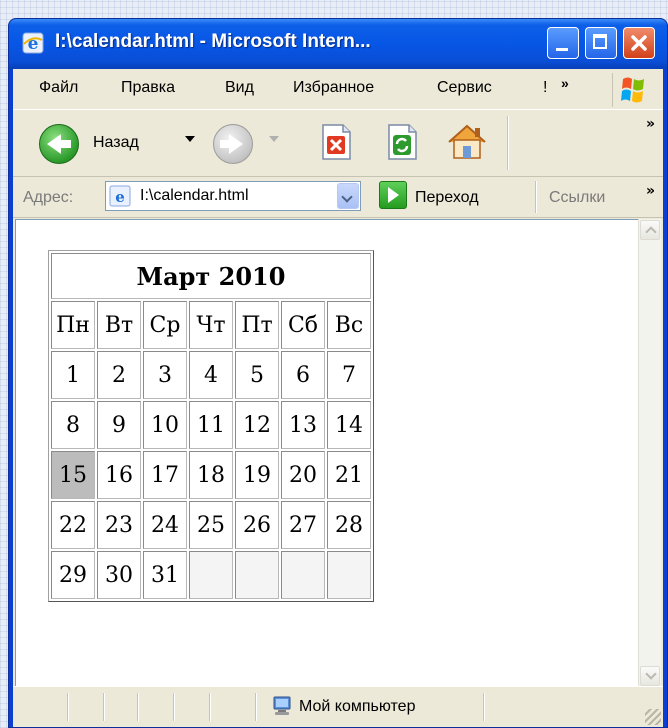 The image size is (668, 728). I want to click on maximize-button, so click(601, 43).